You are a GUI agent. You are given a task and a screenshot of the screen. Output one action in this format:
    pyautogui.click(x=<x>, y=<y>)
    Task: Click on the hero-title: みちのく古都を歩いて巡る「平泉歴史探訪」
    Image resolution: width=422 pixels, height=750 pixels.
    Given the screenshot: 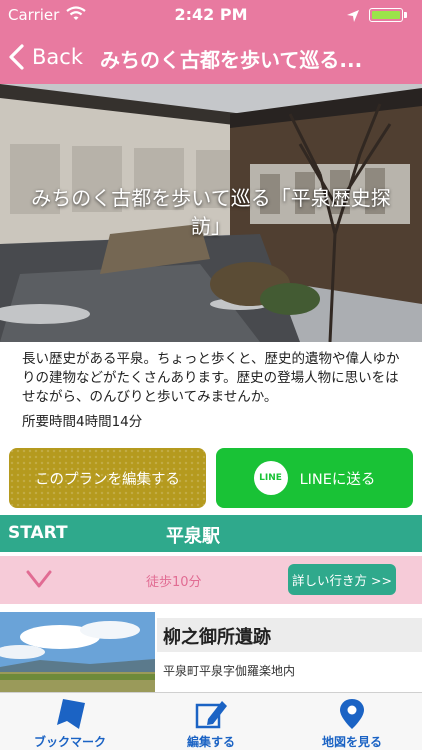 What is the action you would take?
    pyautogui.click(x=211, y=212)
    